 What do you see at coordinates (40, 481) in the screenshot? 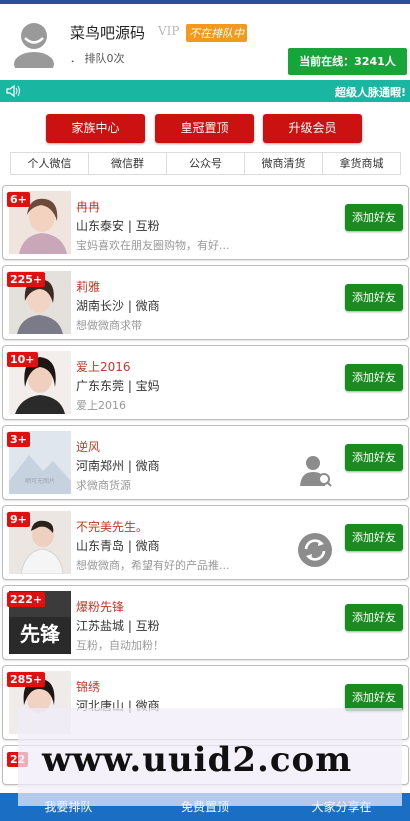
I see `placeholder-photo-text: 晒可无图片` at bounding box center [40, 481].